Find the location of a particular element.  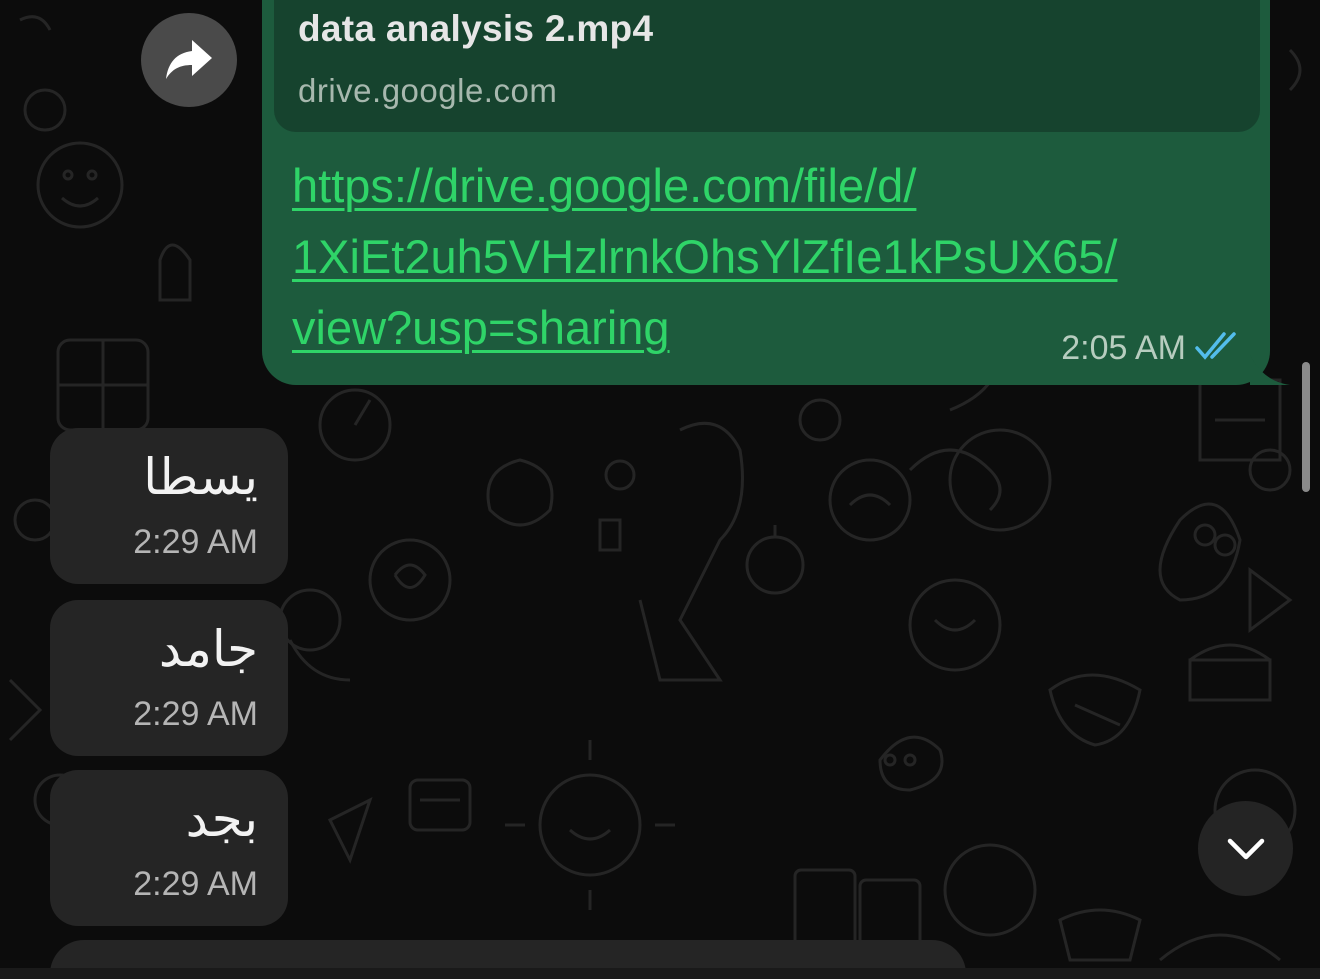

scrollbar-thumb is located at coordinates (1306, 427).